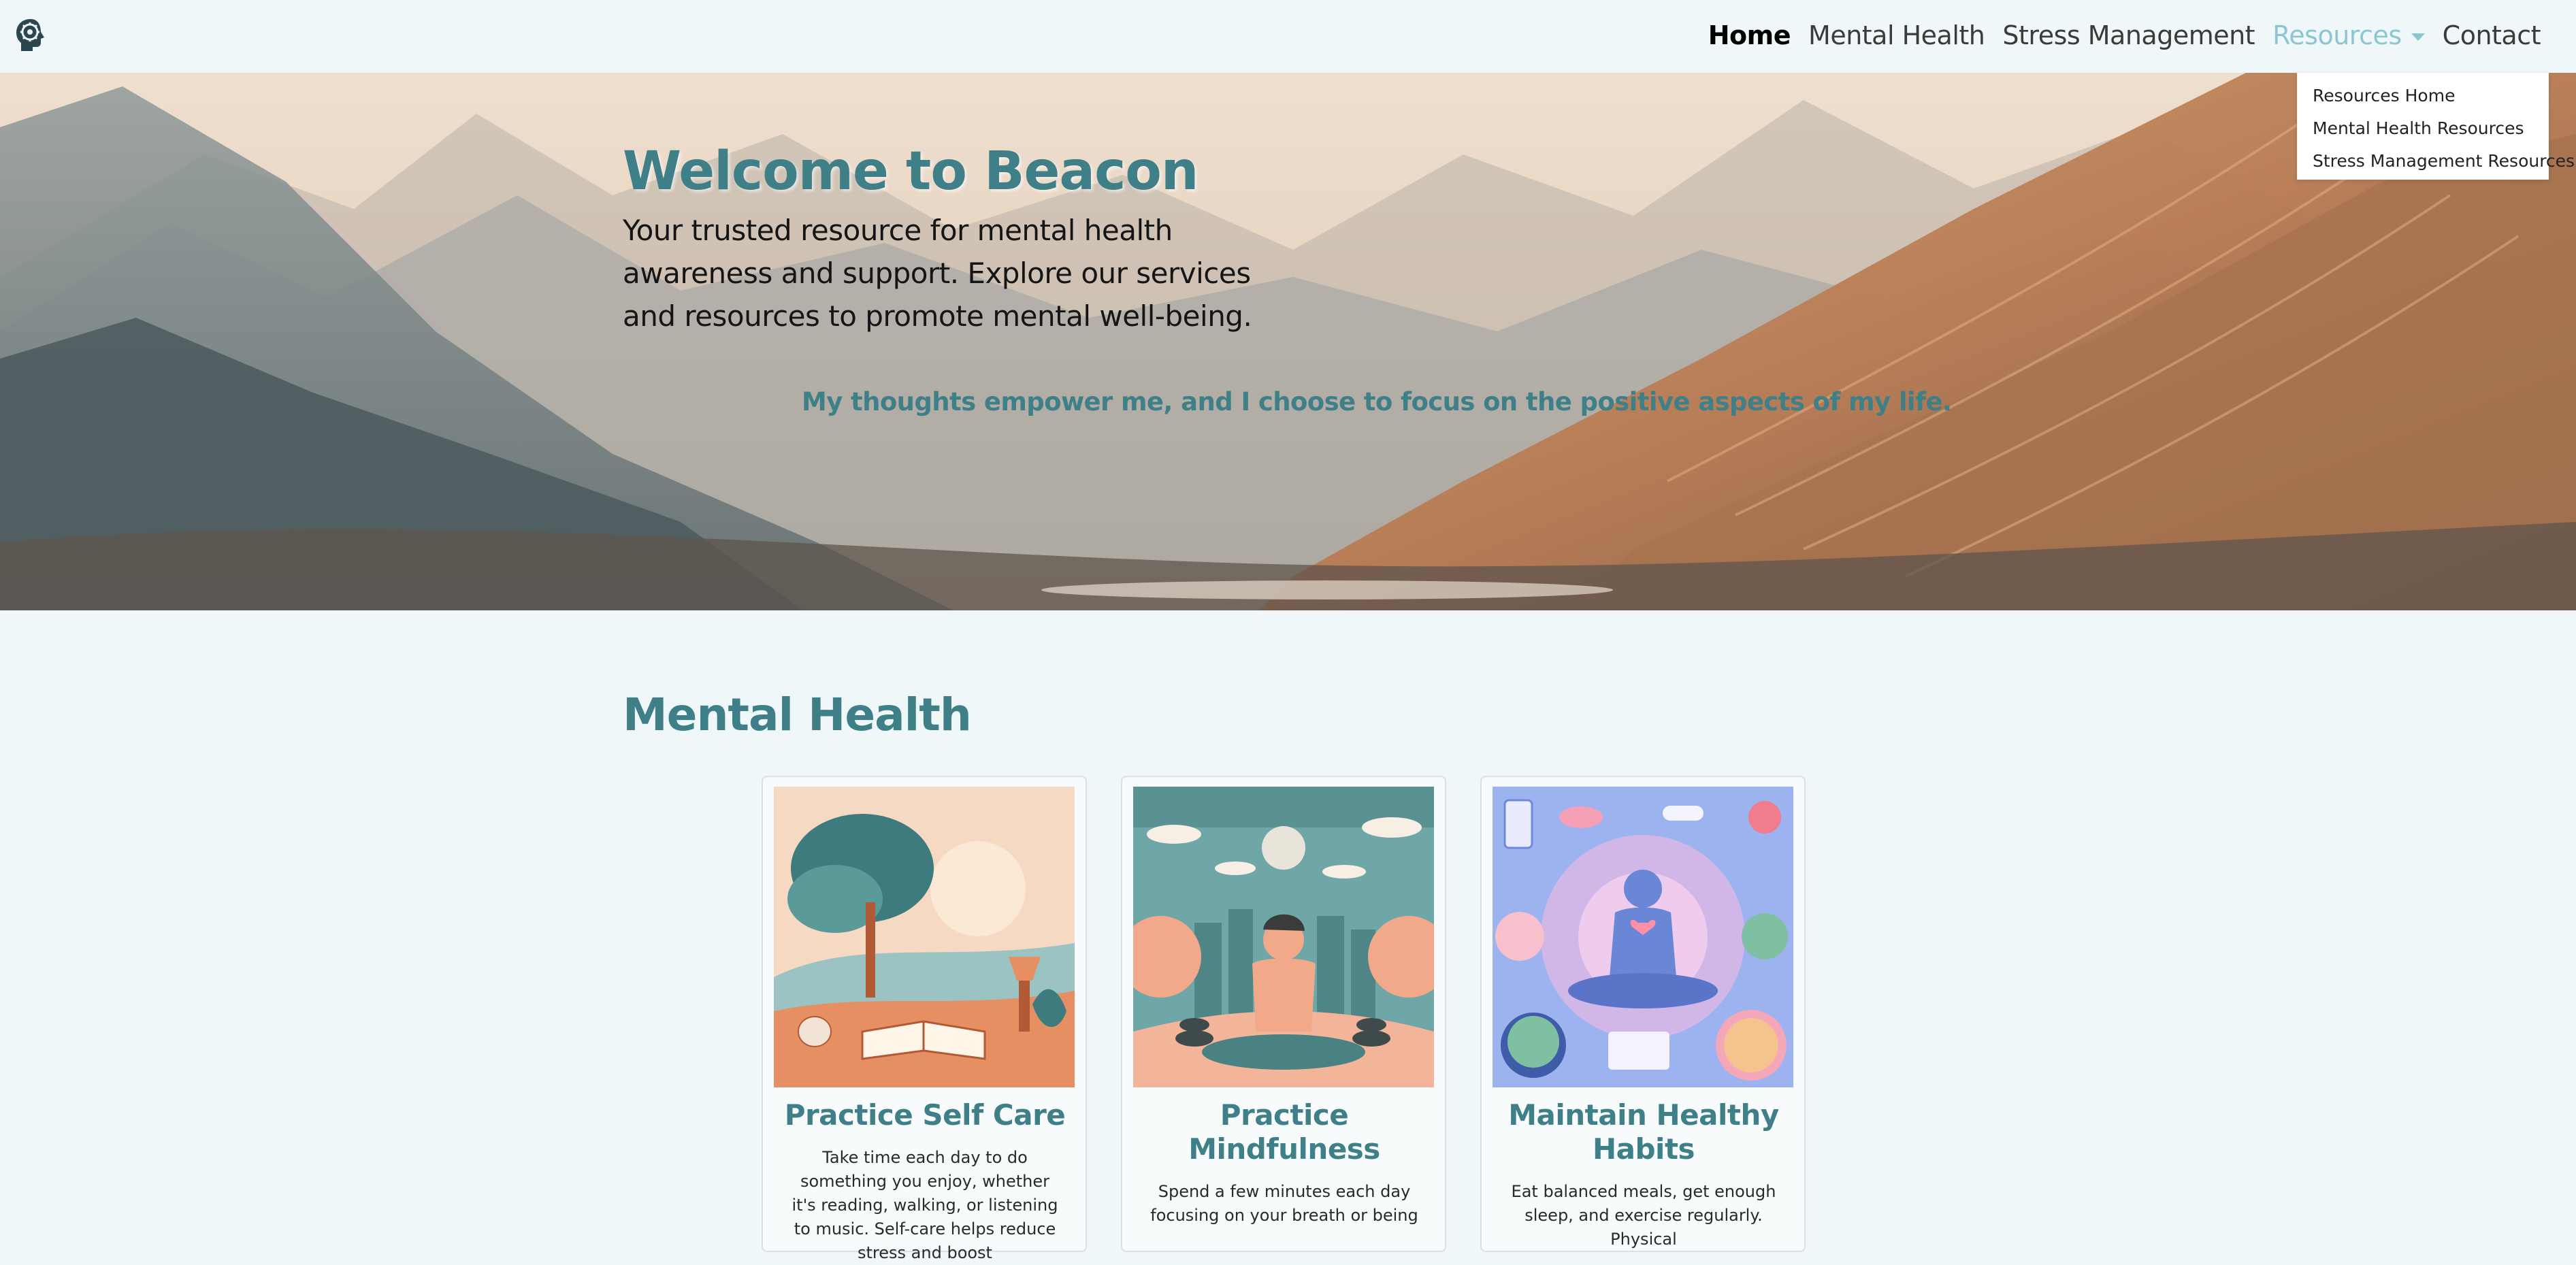 The height and width of the screenshot is (1265, 2576). Describe the element at coordinates (2128, 35) in the screenshot. I see `nav-stress-management: Stress Management` at that location.